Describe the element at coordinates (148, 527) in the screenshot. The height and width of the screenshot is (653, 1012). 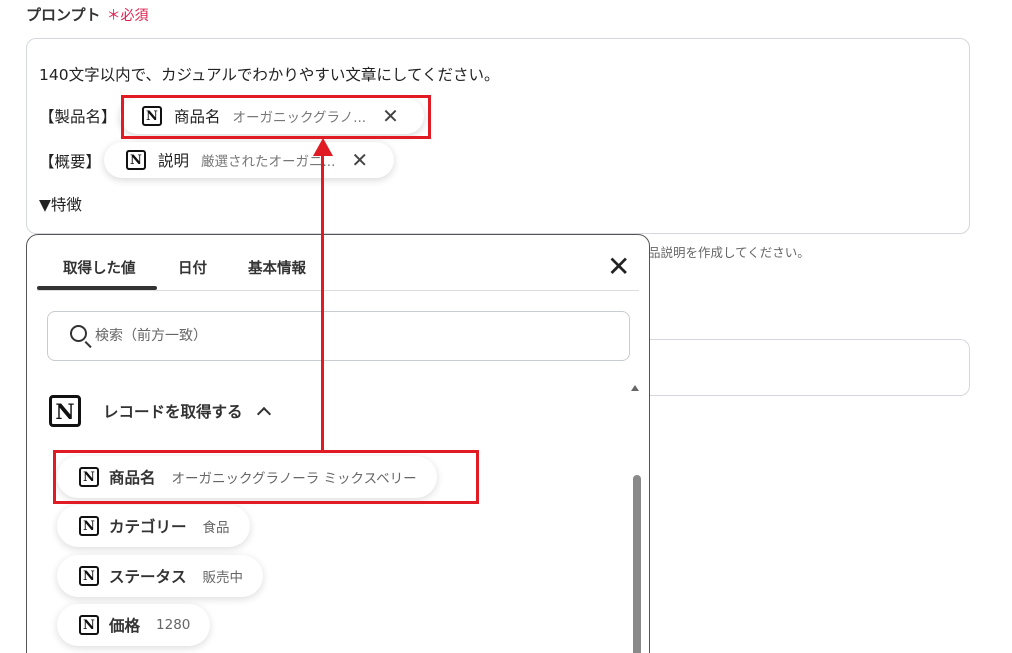
I see `item-name: カテゴリー` at that location.